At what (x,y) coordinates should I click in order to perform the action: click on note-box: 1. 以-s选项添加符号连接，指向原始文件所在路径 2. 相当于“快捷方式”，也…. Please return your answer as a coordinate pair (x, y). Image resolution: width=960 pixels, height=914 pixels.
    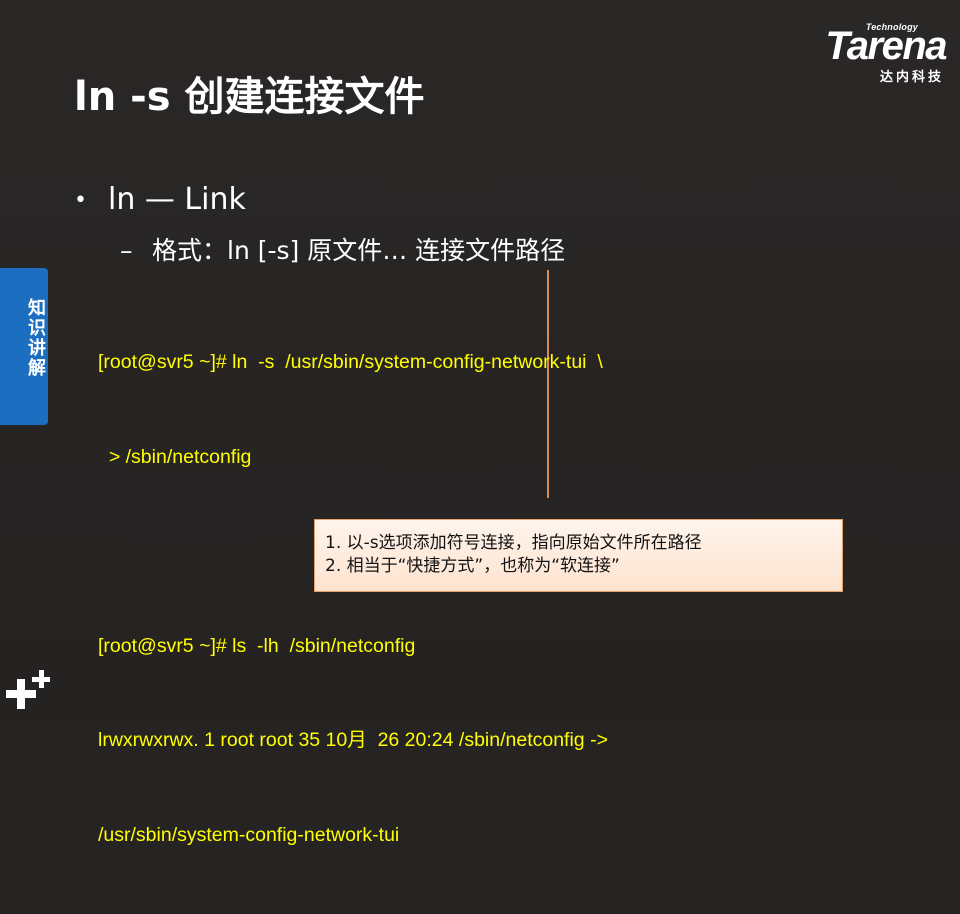
    Looking at the image, I should click on (578, 555).